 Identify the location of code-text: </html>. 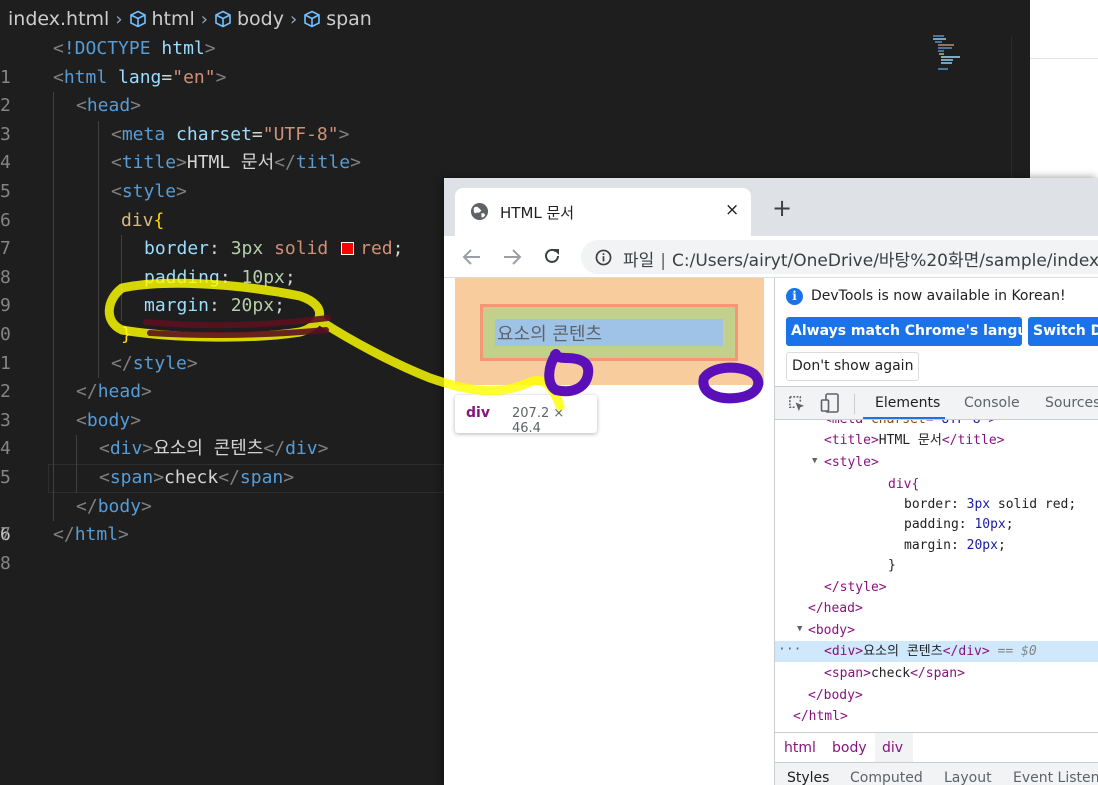
(91, 535).